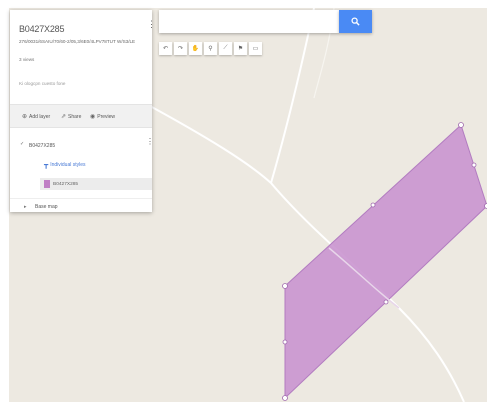 The image size is (493, 406). I want to click on search-icon, so click(355, 21).